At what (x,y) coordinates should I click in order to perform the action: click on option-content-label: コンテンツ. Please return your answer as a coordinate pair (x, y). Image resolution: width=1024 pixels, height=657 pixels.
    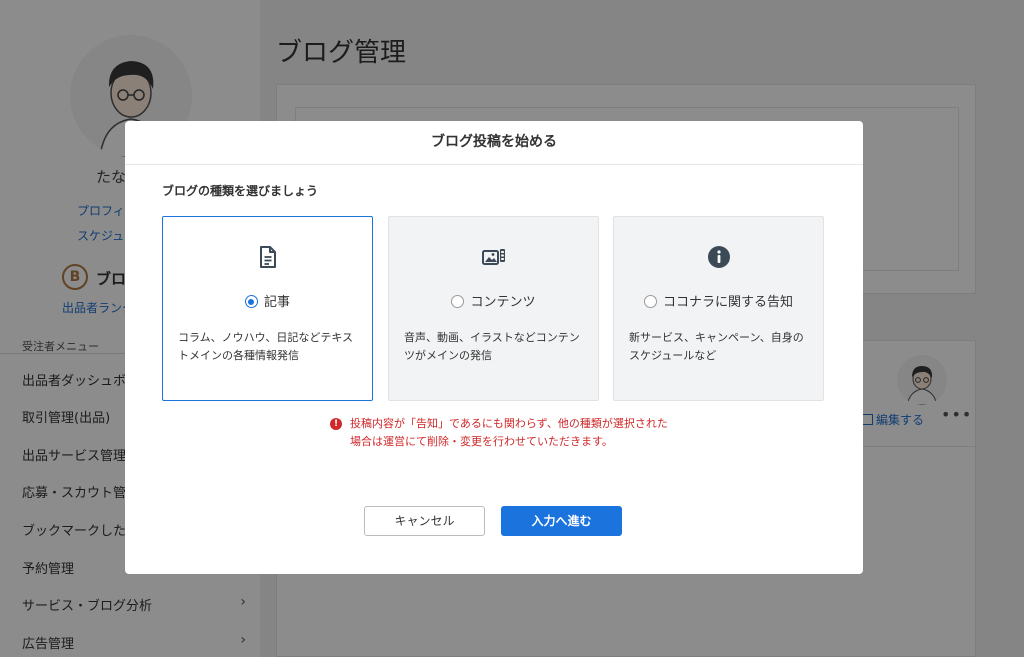
    Looking at the image, I should click on (503, 302).